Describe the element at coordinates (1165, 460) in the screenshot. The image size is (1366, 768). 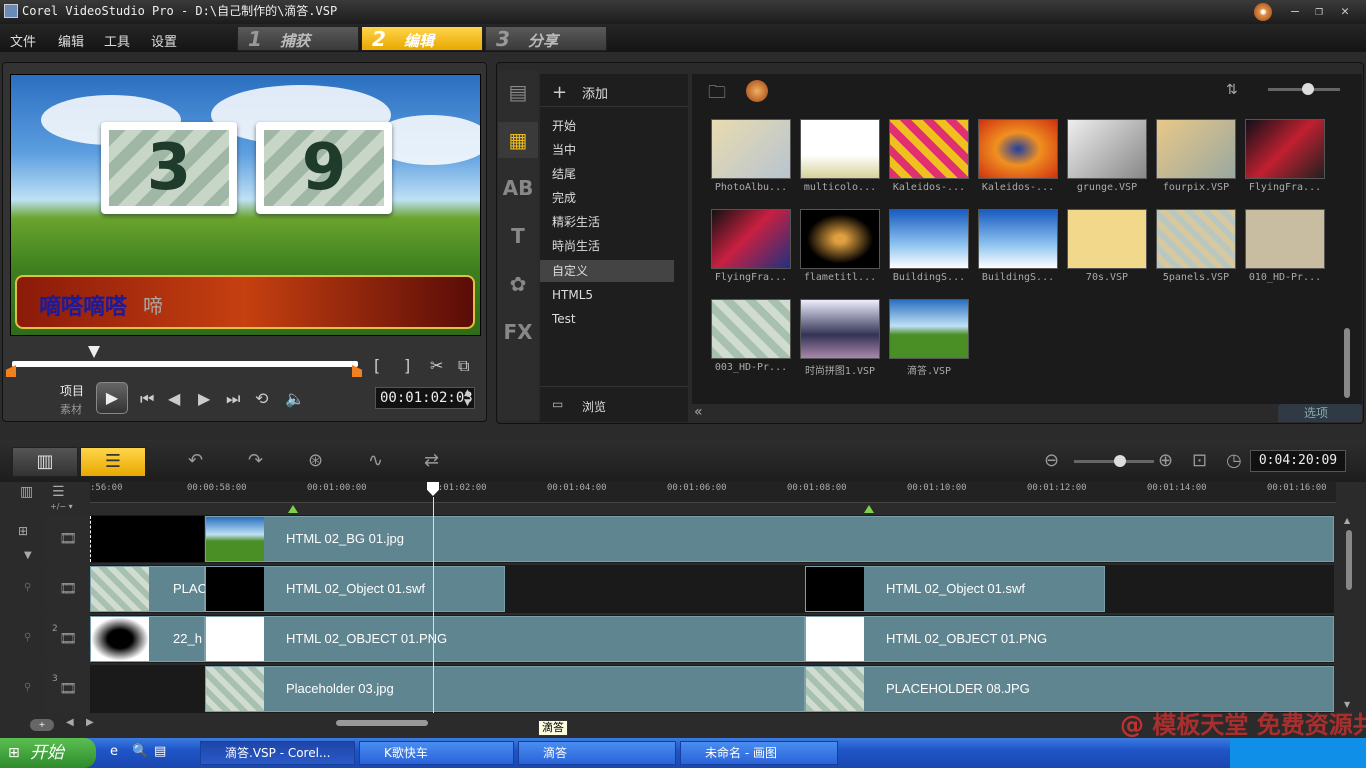
I see `zoom-in-icon: ⊕` at that location.